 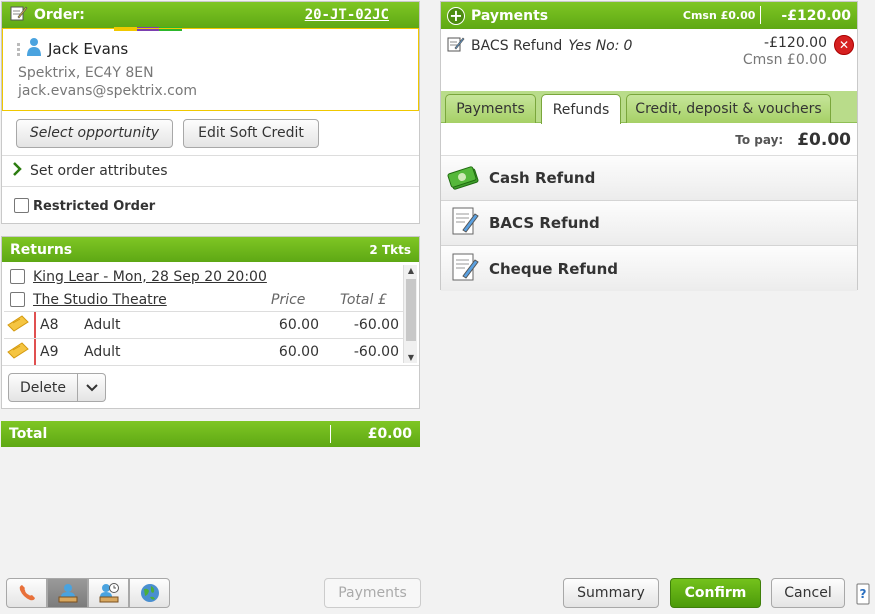 What do you see at coordinates (18, 49) in the screenshot?
I see `drag-handle-icon` at bounding box center [18, 49].